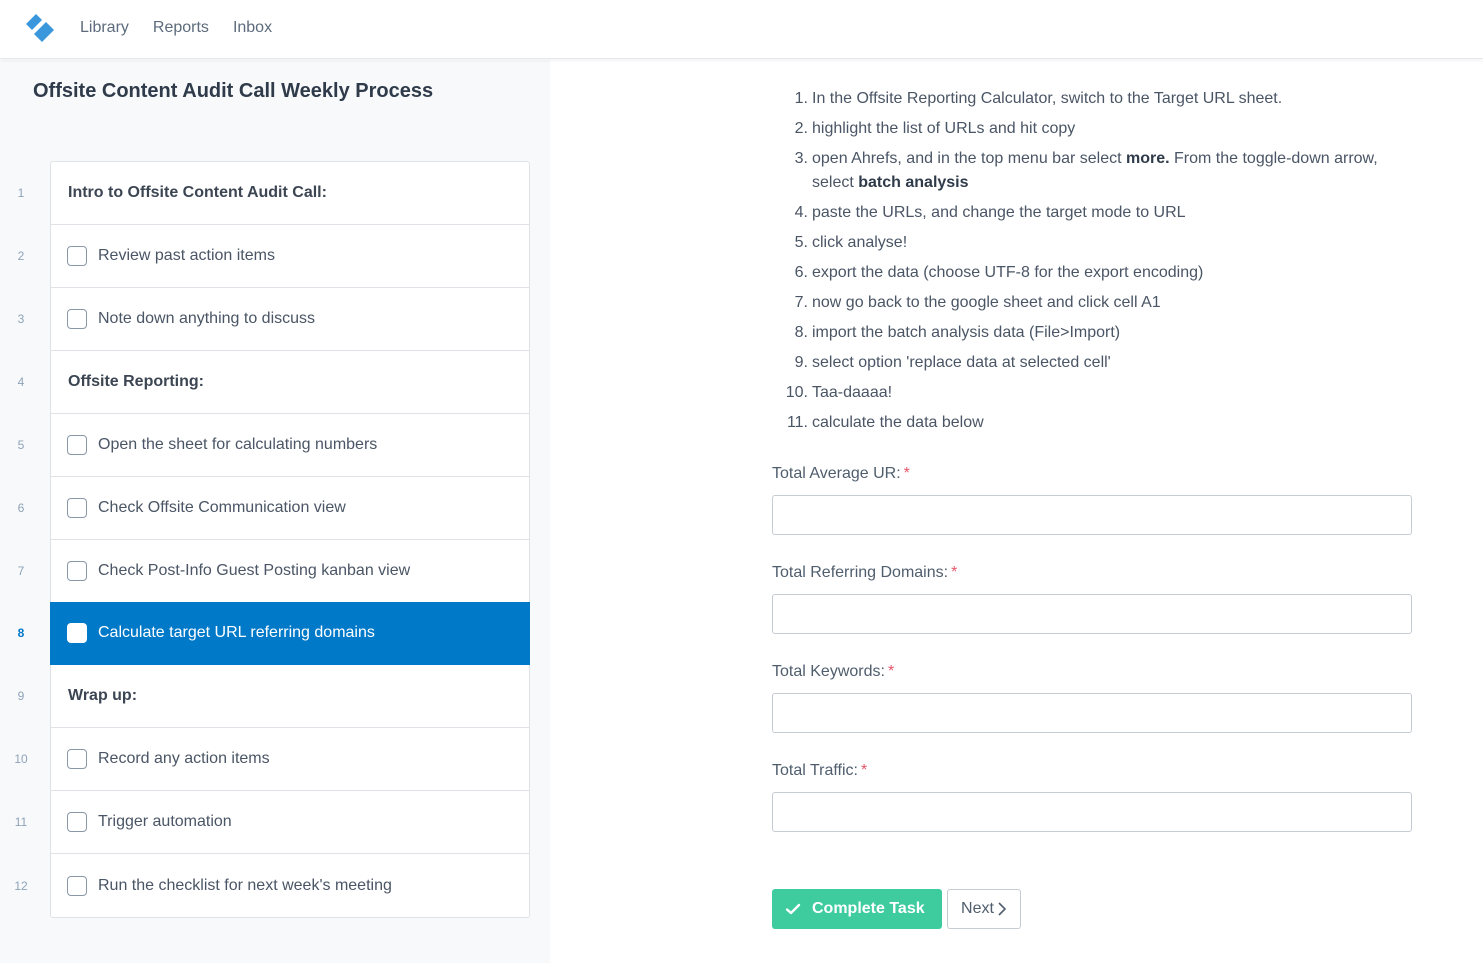 The height and width of the screenshot is (963, 1483). What do you see at coordinates (184, 758) in the screenshot?
I see `task-label: Record any action items` at bounding box center [184, 758].